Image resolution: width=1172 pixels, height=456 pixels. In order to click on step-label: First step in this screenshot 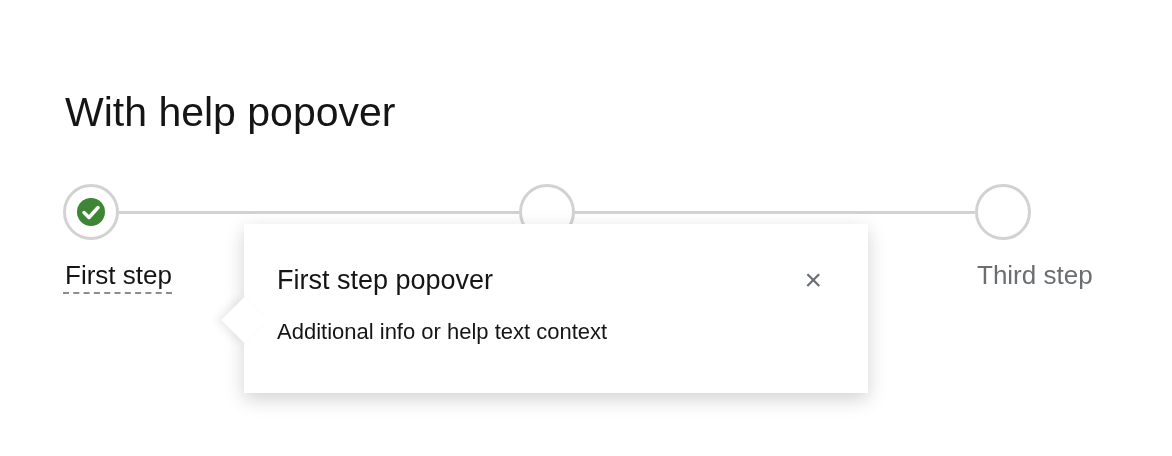, I will do `click(117, 276)`.